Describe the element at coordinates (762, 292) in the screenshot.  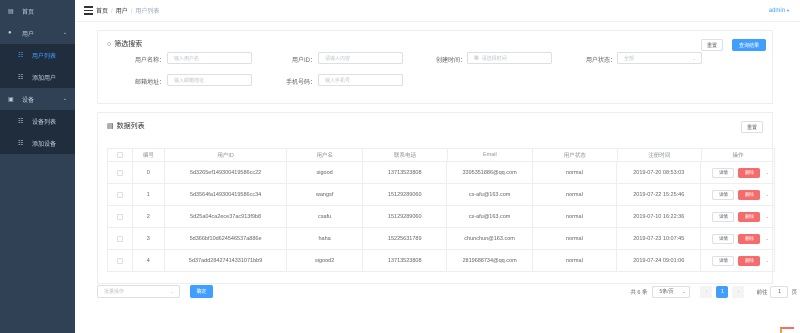
I see `goto-label: 前往` at that location.